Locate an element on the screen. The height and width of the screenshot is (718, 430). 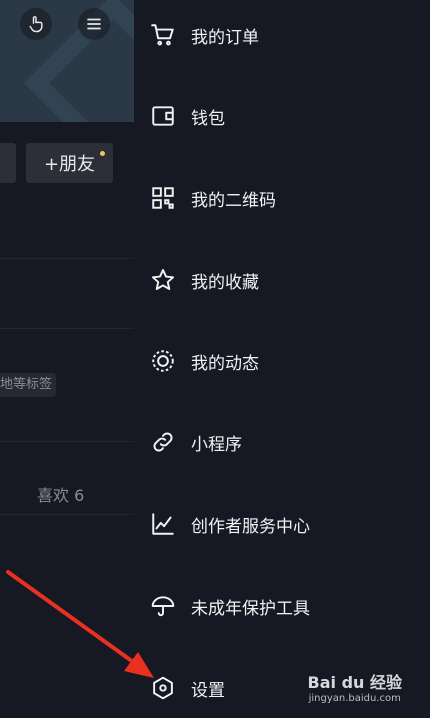
menu-item-favorites: 我的收藏 is located at coordinates (282, 280).